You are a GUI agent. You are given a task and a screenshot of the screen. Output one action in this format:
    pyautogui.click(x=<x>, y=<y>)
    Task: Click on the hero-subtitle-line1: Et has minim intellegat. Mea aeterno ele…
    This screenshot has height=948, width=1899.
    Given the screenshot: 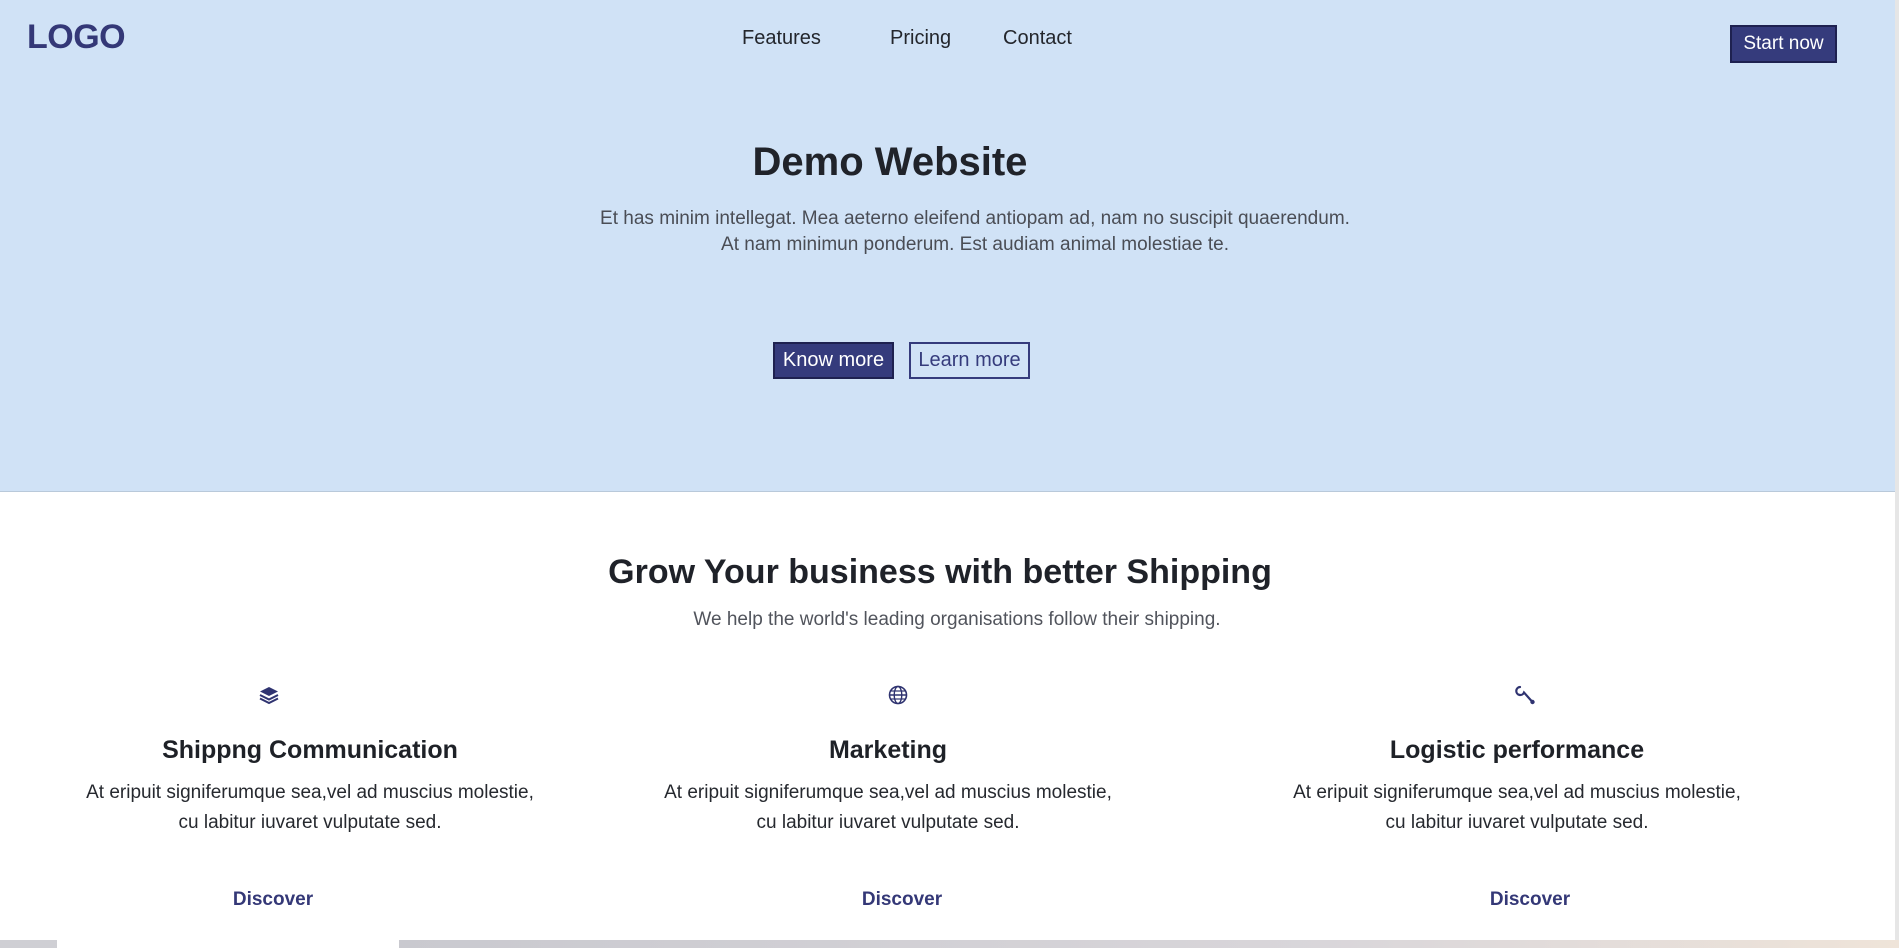 What is the action you would take?
    pyautogui.click(x=975, y=218)
    